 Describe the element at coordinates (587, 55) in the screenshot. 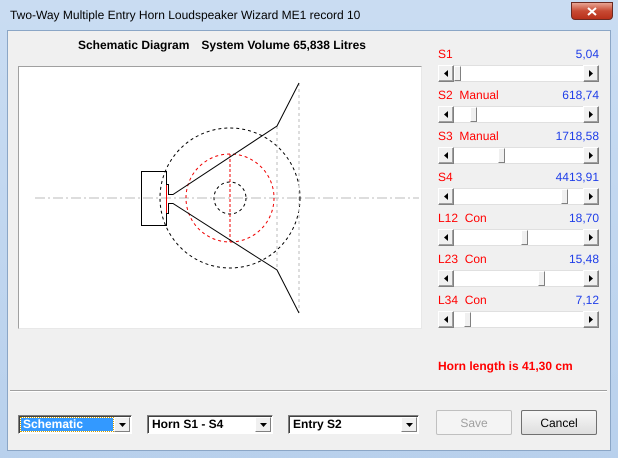

I see `parameter-value: 5,04` at that location.